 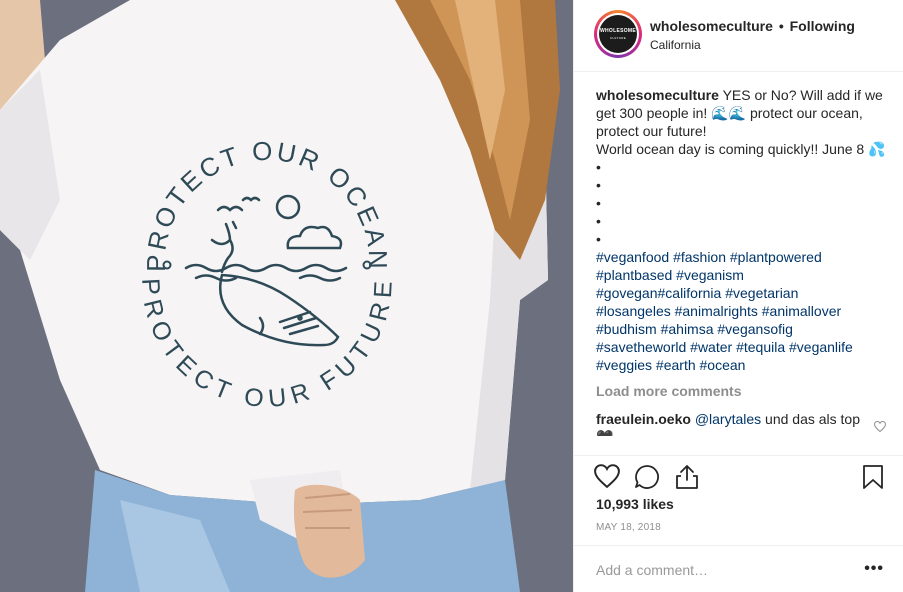 What do you see at coordinates (741, 329) in the screenshot?
I see `hashtag-line: #budhism #ahimsa #vegansofig` at bounding box center [741, 329].